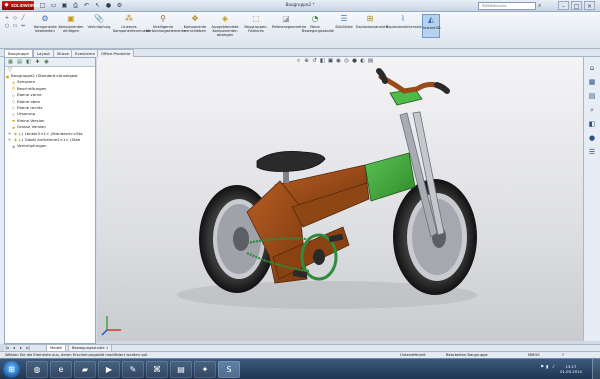 The width and height of the screenshot is (600, 379). What do you see at coordinates (354, 61) in the screenshot?
I see `appearance-icon: ●` at bounding box center [354, 61].